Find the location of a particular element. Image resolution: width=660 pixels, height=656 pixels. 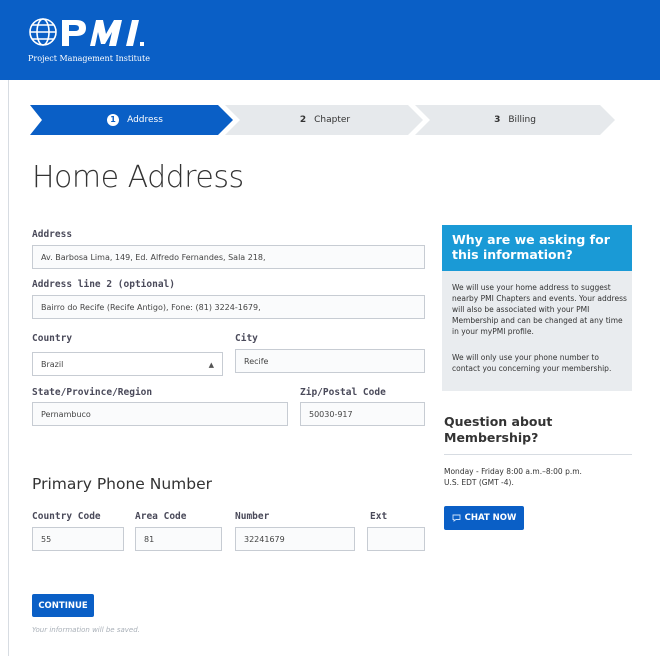

area-code-label: Area Code is located at coordinates (161, 516).